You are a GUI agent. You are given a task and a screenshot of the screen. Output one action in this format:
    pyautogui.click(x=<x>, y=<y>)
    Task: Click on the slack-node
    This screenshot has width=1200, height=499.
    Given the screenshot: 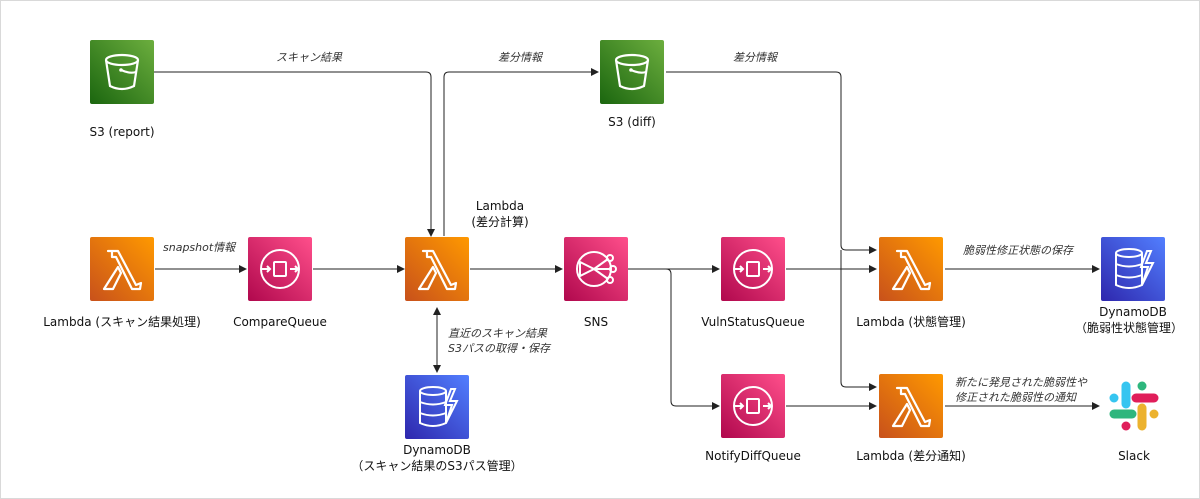 What is the action you would take?
    pyautogui.click(x=1134, y=406)
    